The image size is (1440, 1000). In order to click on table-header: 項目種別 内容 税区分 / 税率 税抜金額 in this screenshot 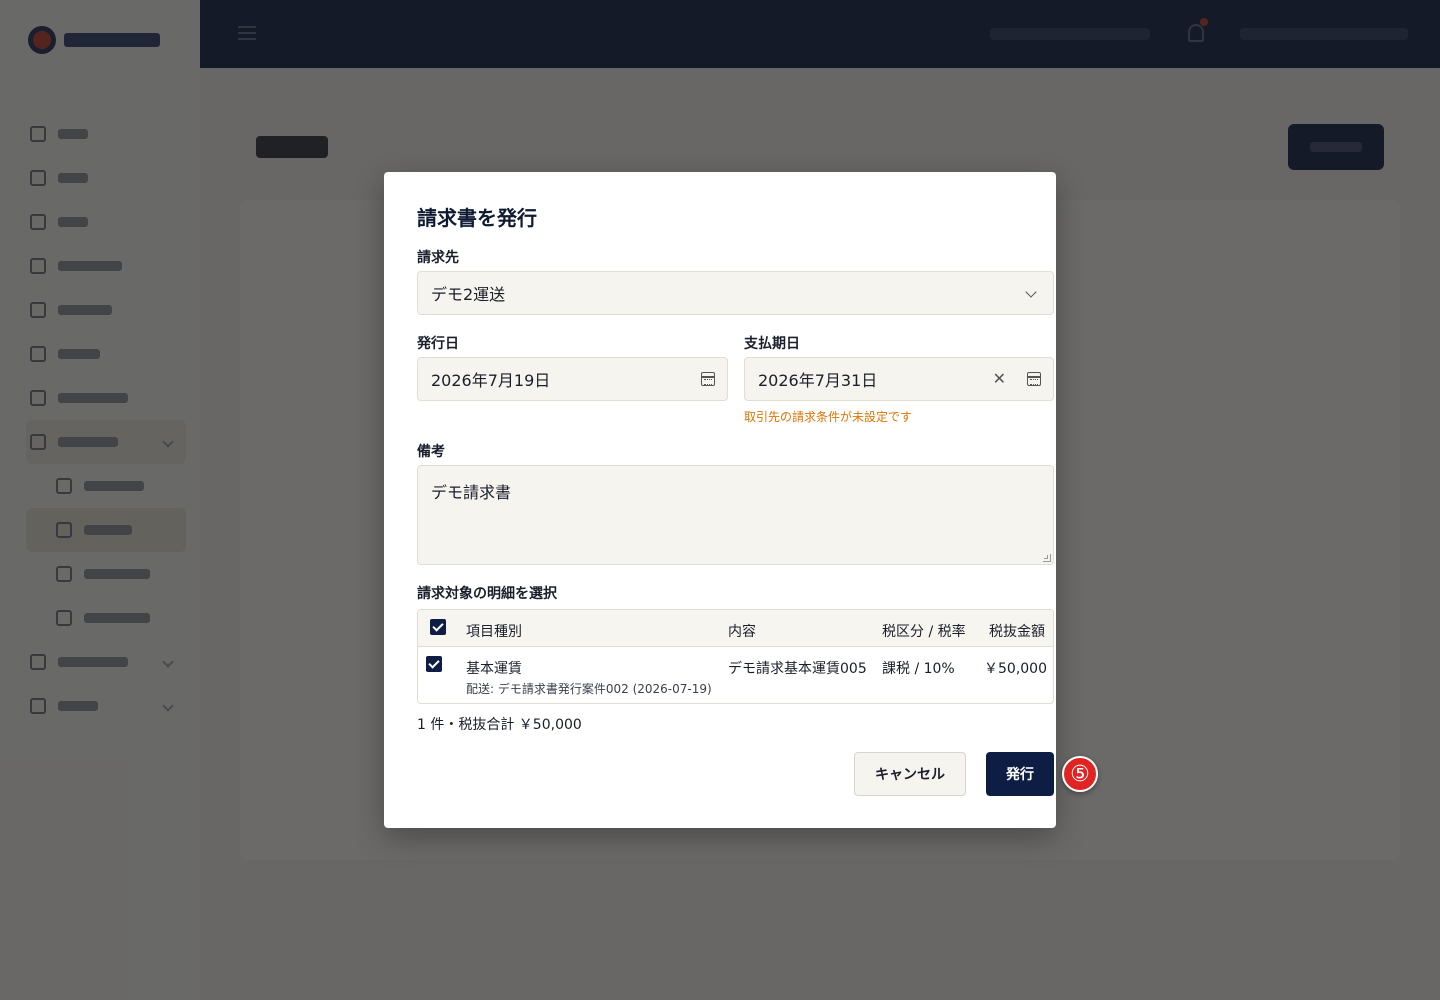, I will do `click(735, 628)`.